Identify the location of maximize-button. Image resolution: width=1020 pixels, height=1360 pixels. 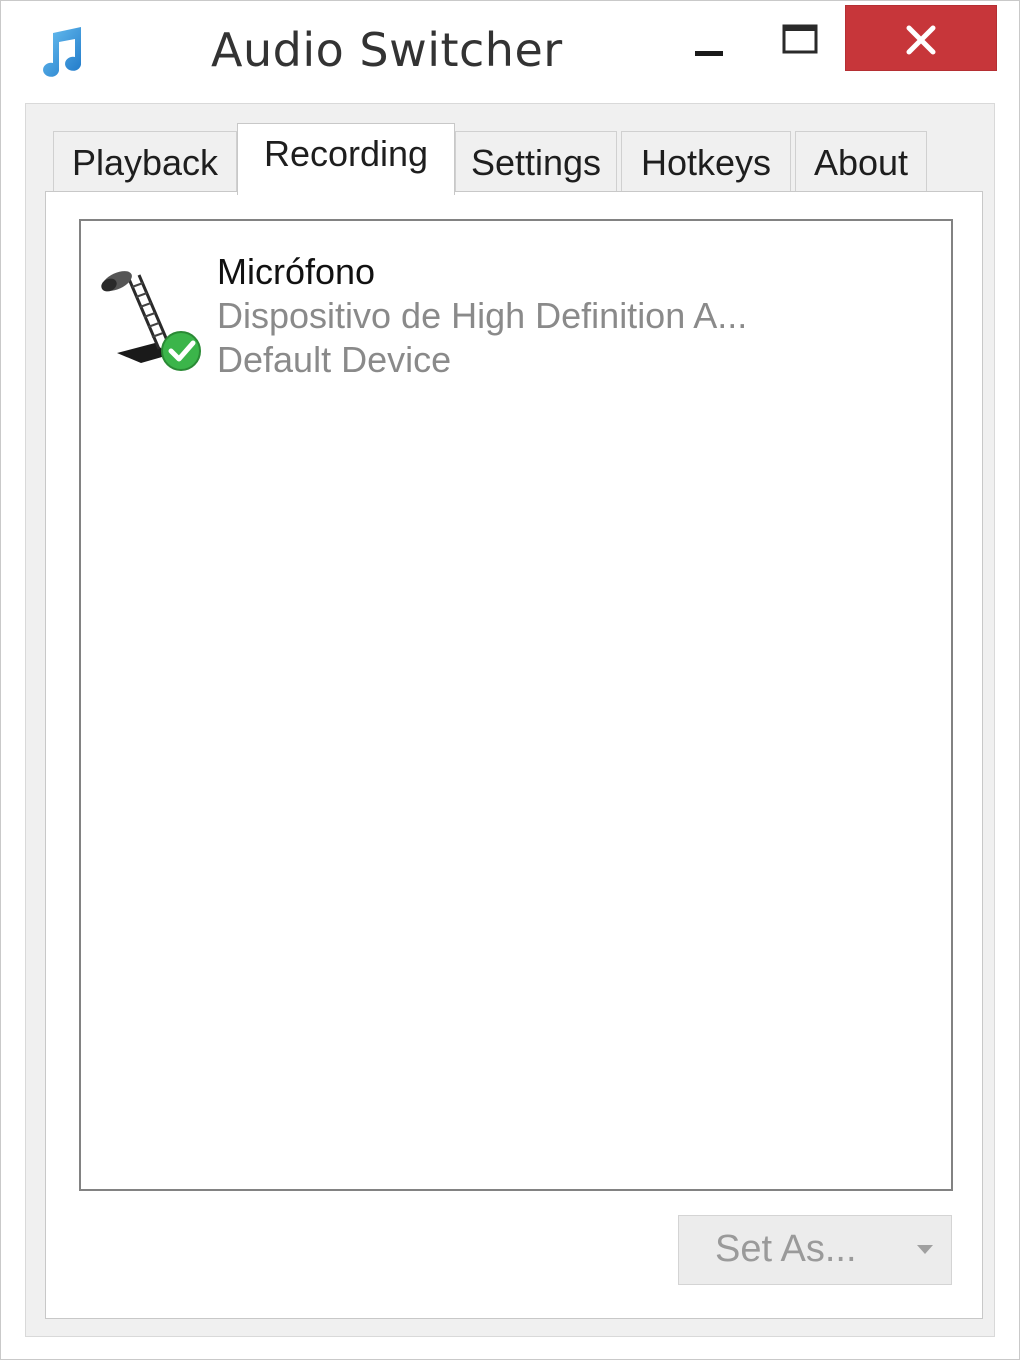
(799, 39).